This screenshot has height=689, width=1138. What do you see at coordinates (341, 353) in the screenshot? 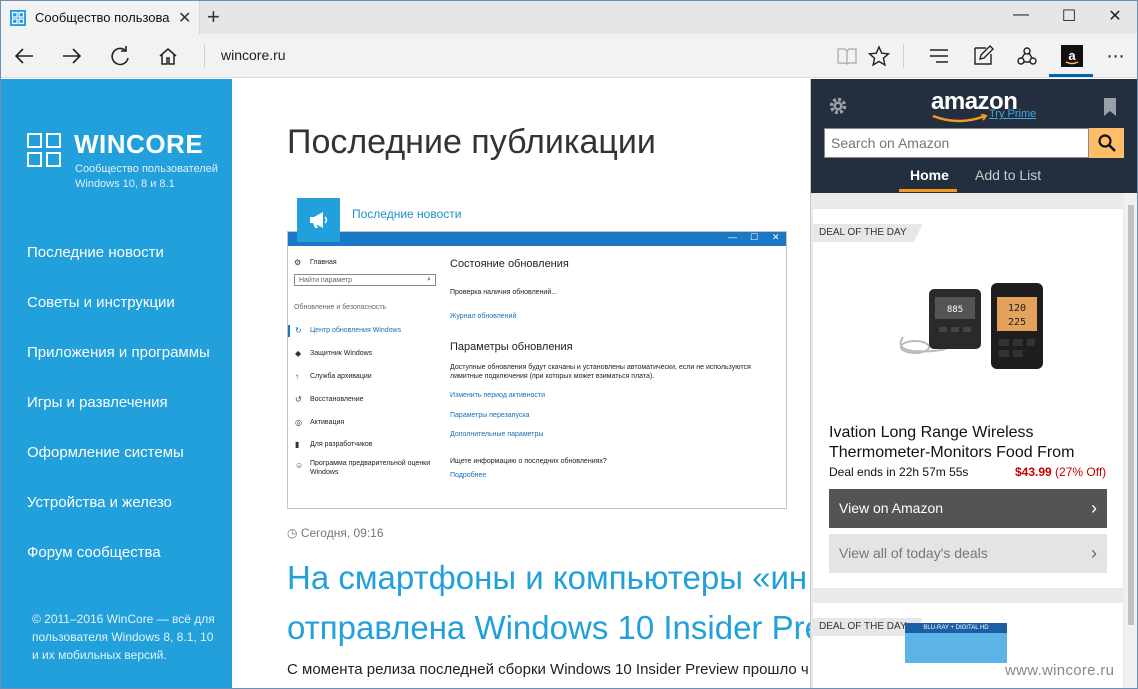
I see `shot-nav-defender: Защитник Windows` at bounding box center [341, 353].